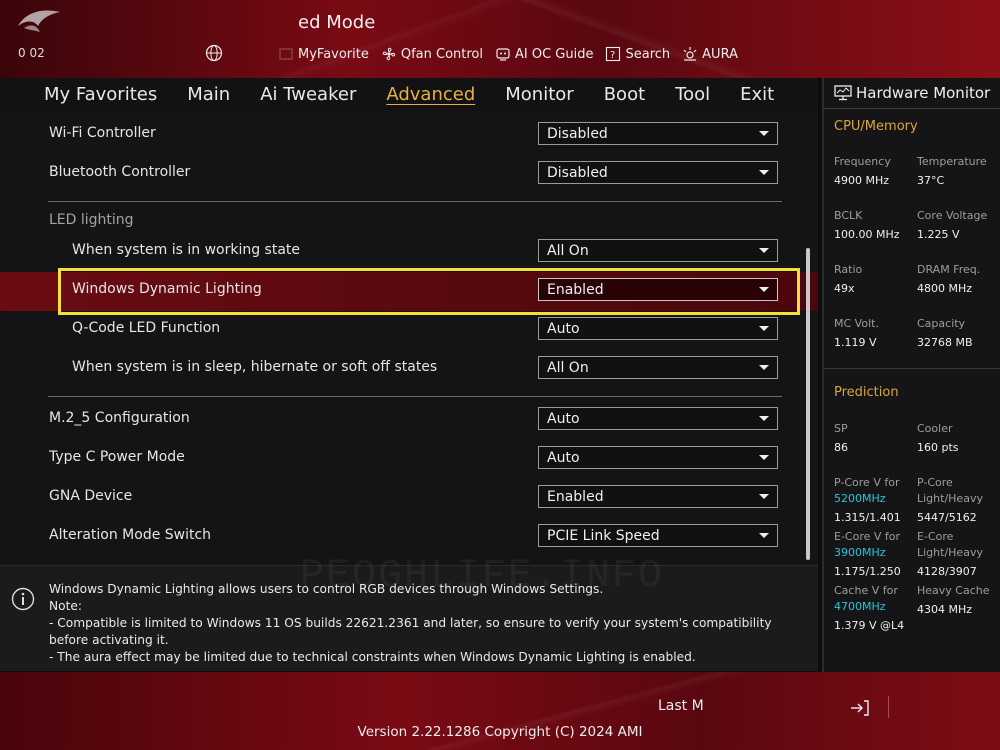  I want to click on hw-key: Frequency, so click(862, 161).